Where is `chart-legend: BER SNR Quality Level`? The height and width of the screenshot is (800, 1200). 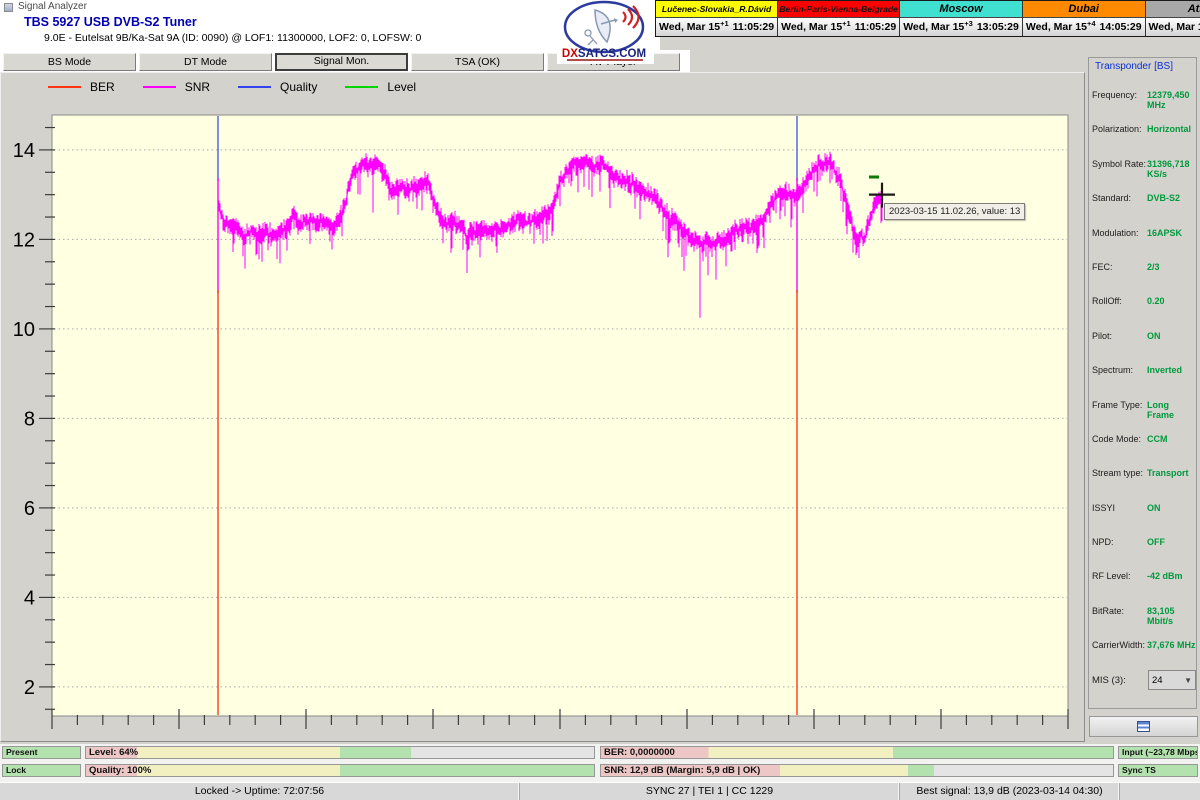
chart-legend: BER SNR Quality Level is located at coordinates (232, 87).